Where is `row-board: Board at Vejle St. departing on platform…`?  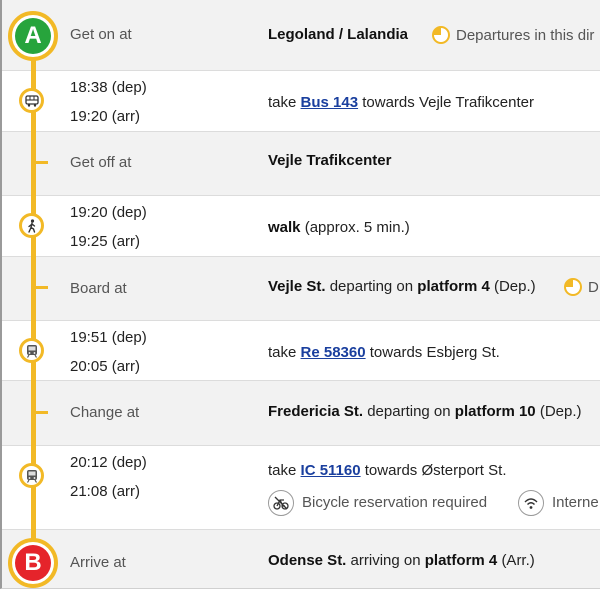
row-board: Board at Vejle St. departing on platform… is located at coordinates (301, 288).